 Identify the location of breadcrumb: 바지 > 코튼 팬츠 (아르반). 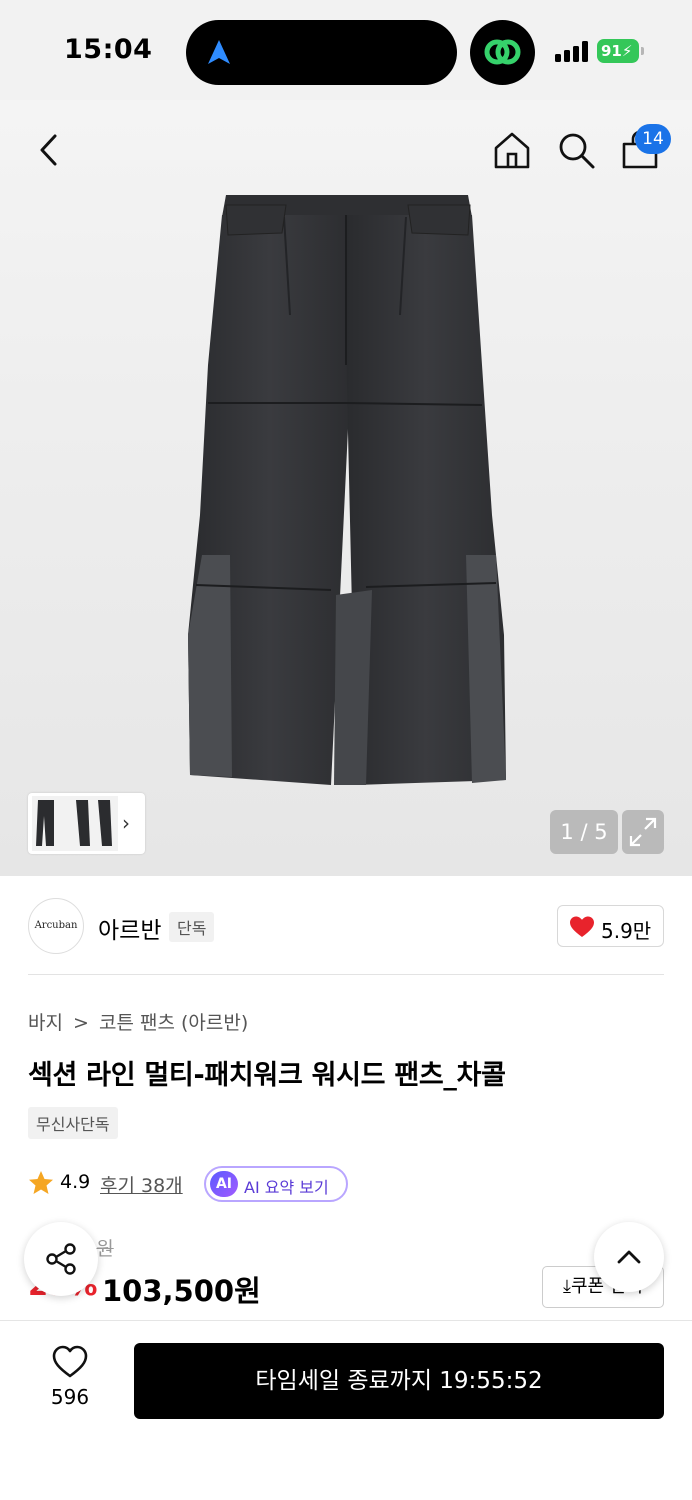
(140, 1021).